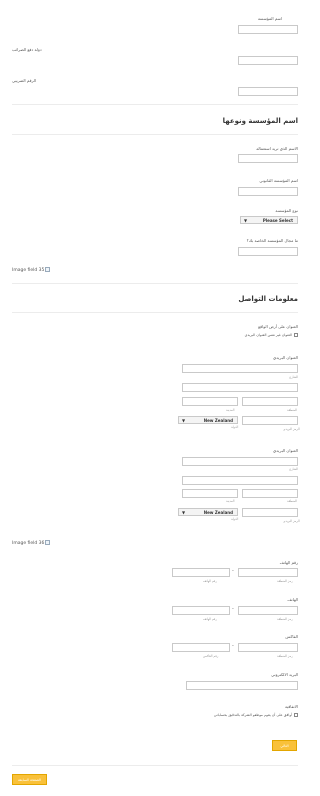  Describe the element at coordinates (277, 220) in the screenshot. I see `org-type-value: Please Select` at that location.